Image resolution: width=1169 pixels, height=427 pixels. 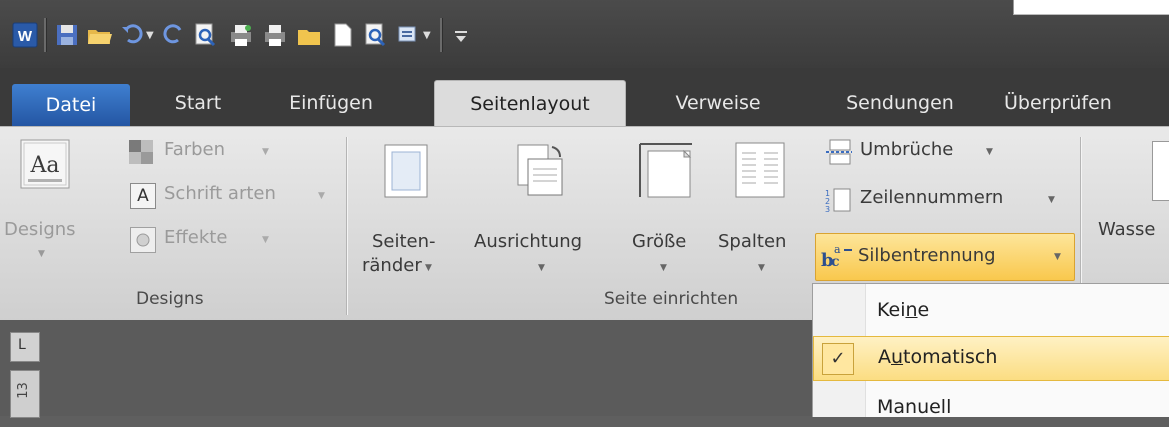 What do you see at coordinates (1160, 171) in the screenshot?
I see `watermark-icon` at bounding box center [1160, 171].